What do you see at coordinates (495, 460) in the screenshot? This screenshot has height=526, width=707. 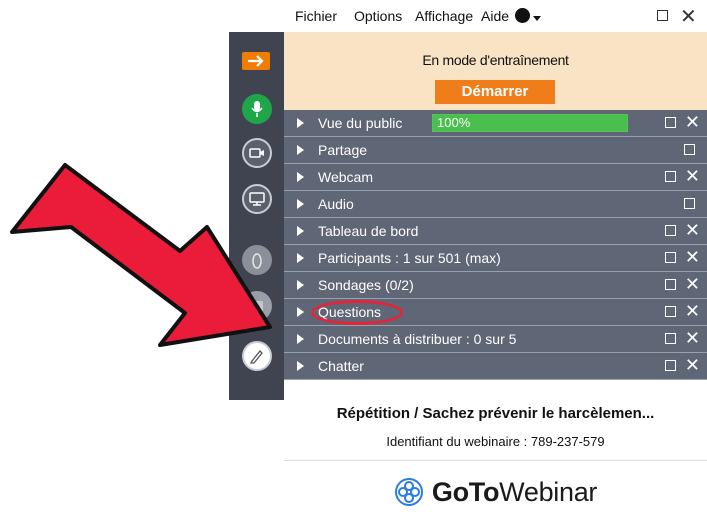 I see `divider` at bounding box center [495, 460].